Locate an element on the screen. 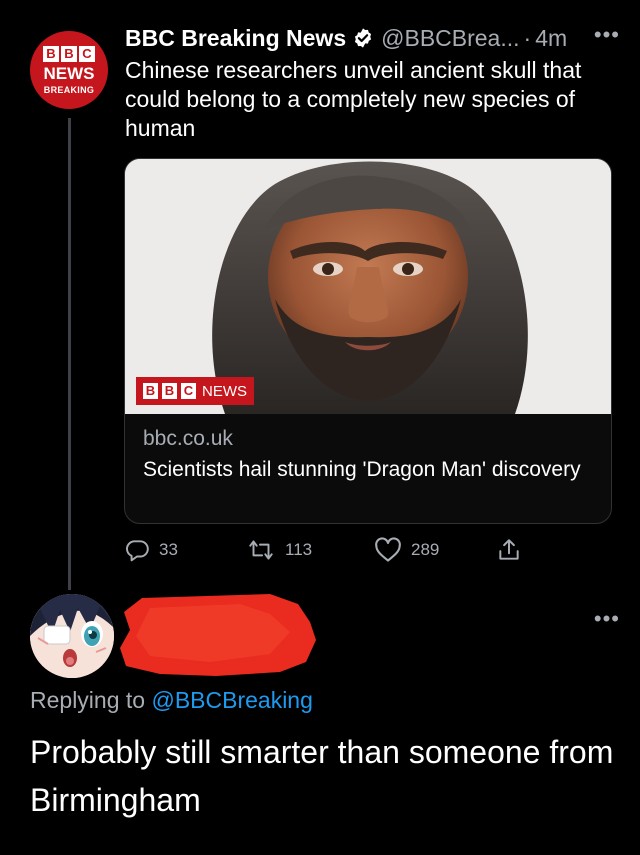  avatar-breaking-label: BREAKING is located at coordinates (69, 89).